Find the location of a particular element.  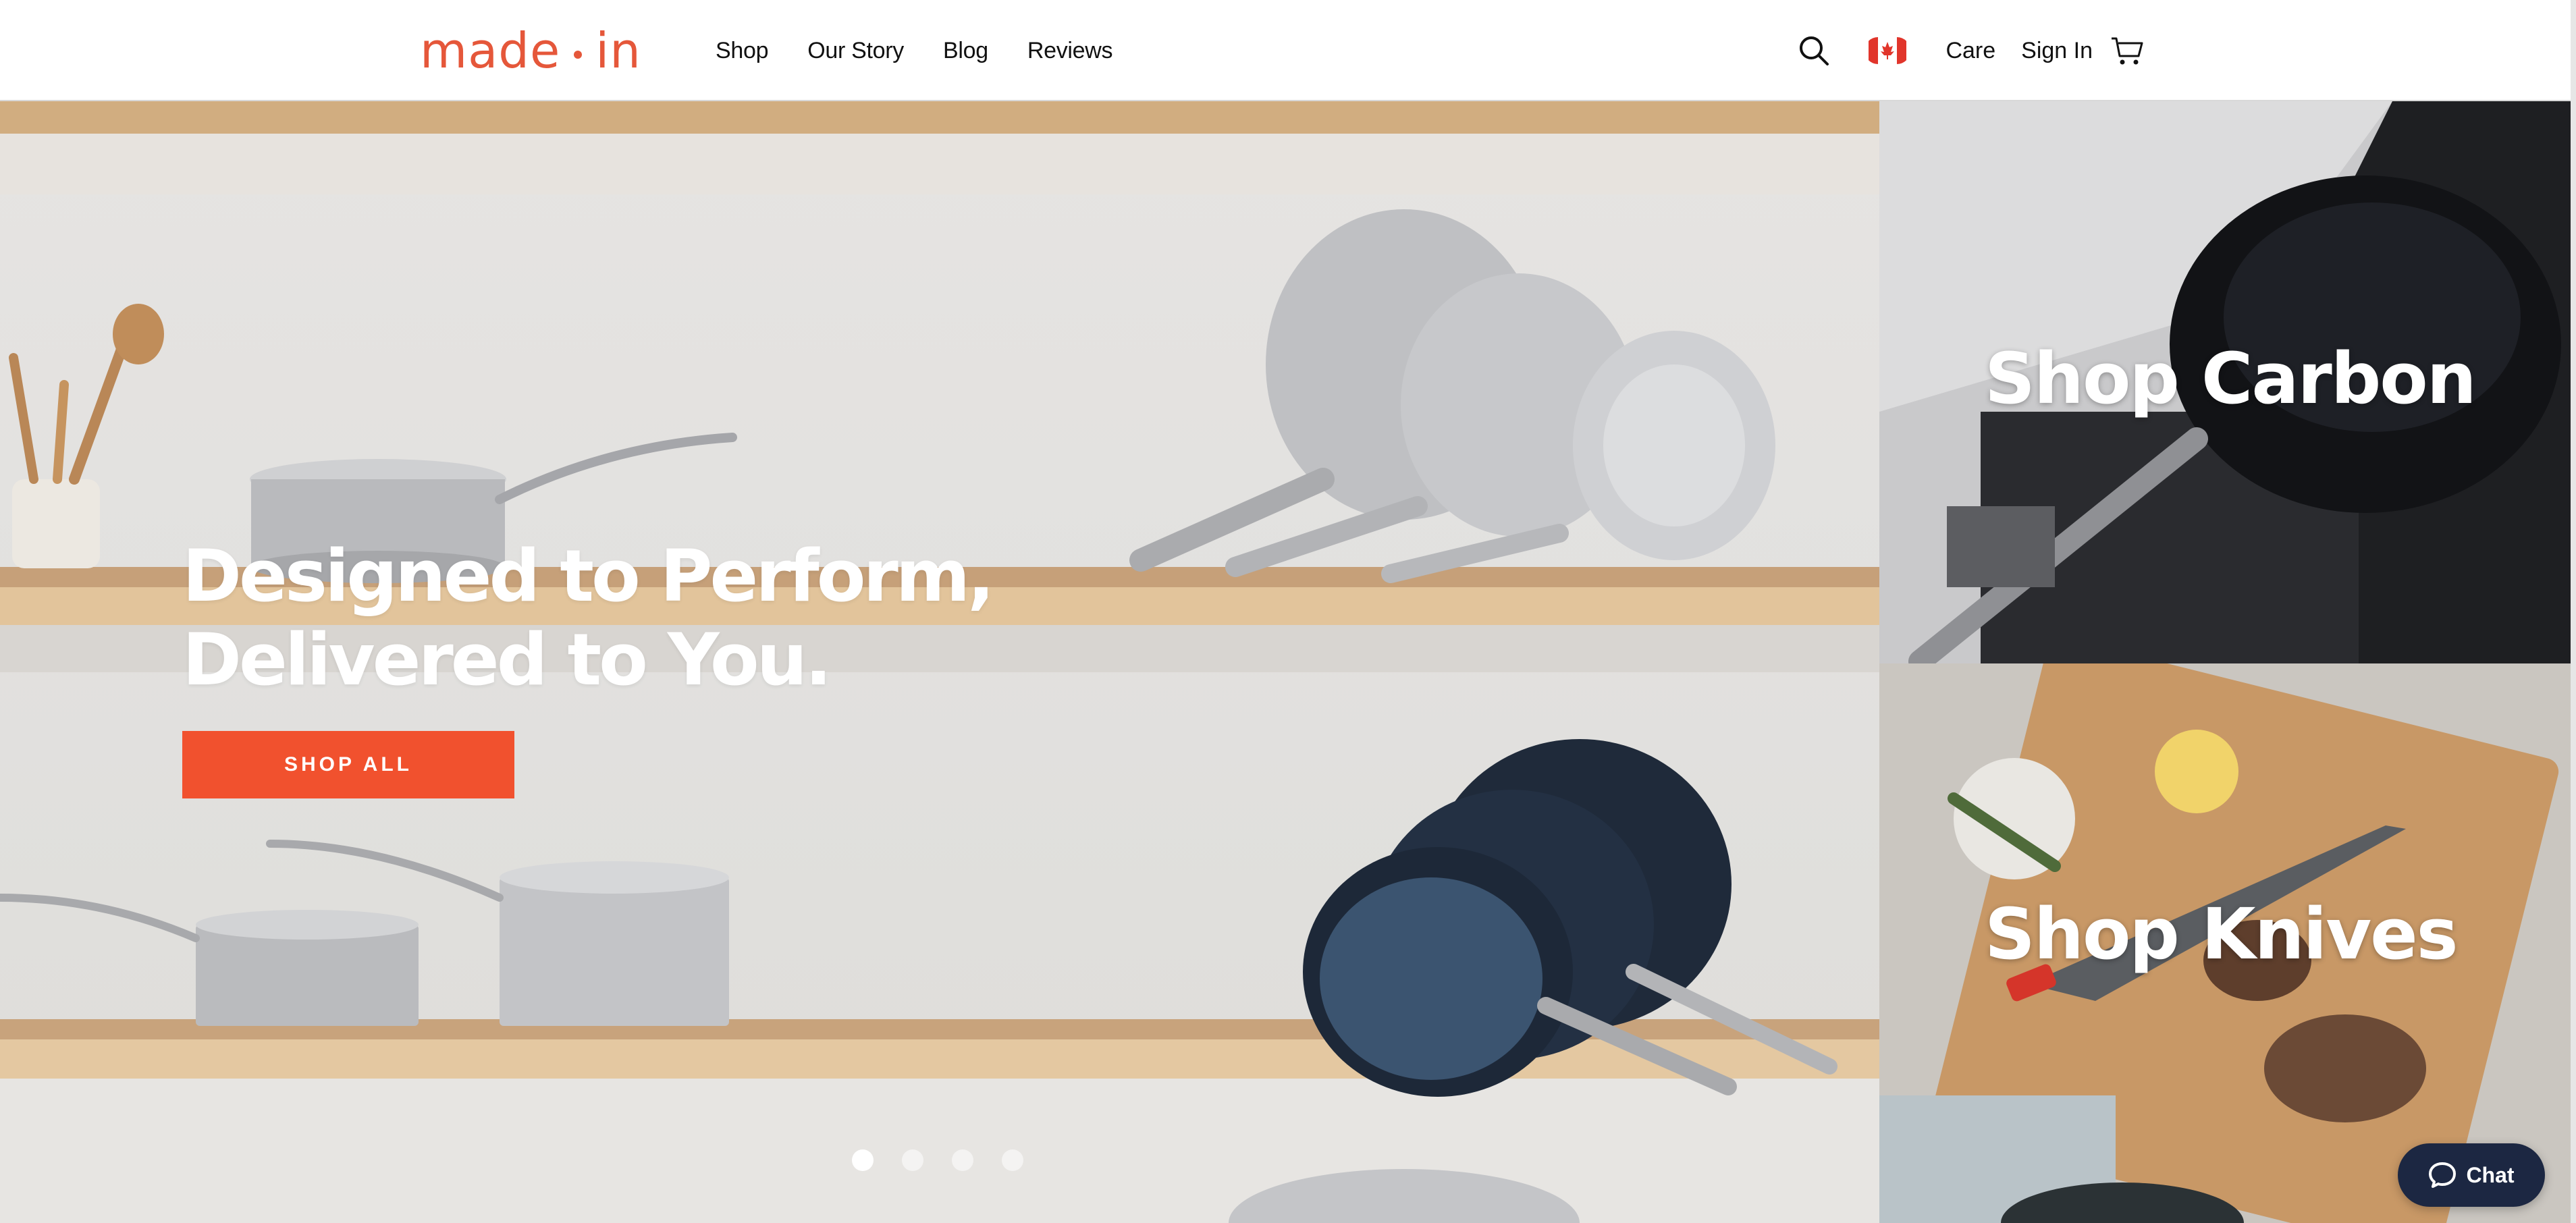

shop-carbon-tile: Shop Carbon is located at coordinates (2227, 382).